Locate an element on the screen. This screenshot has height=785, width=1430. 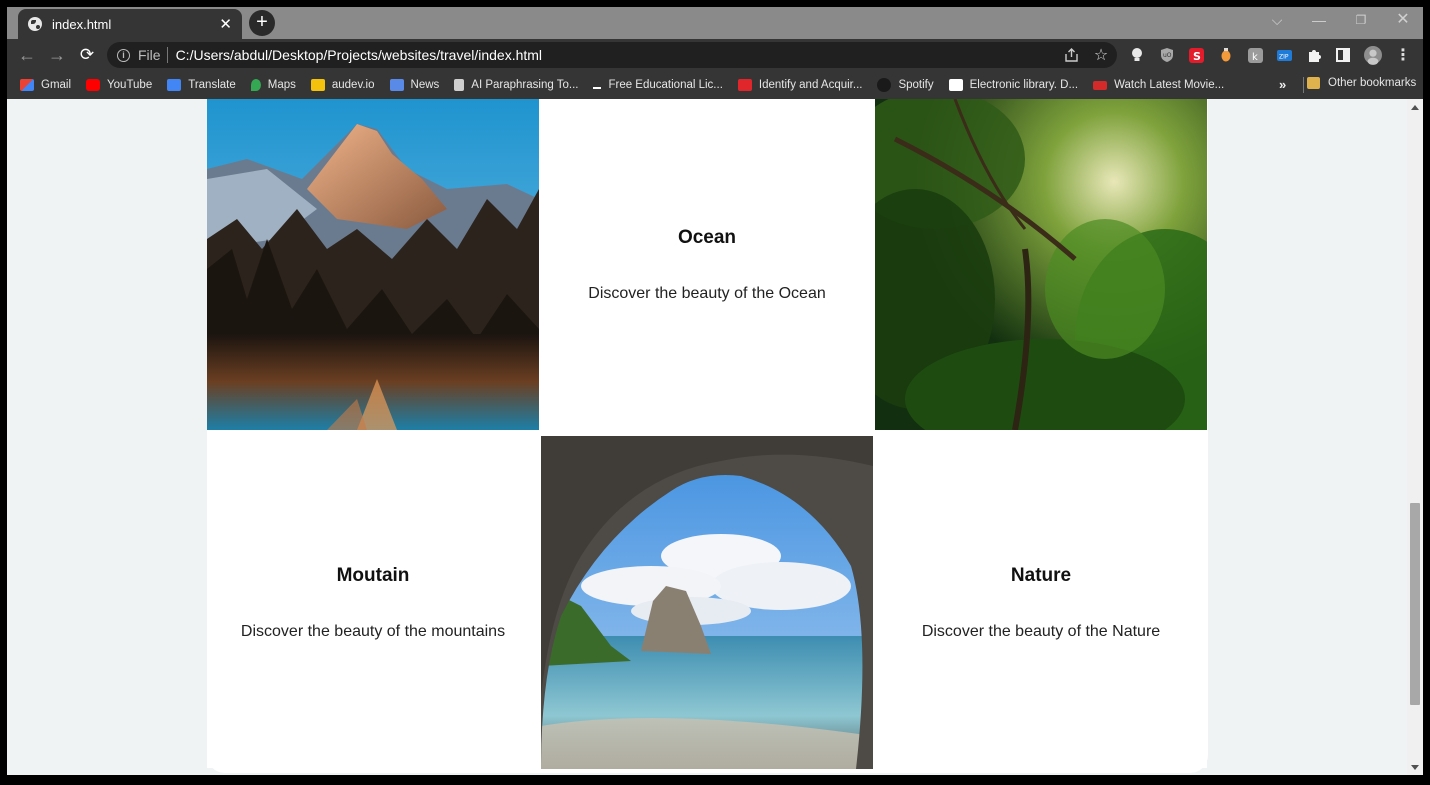
bookmarks-divider is located at coordinates (1303, 85).